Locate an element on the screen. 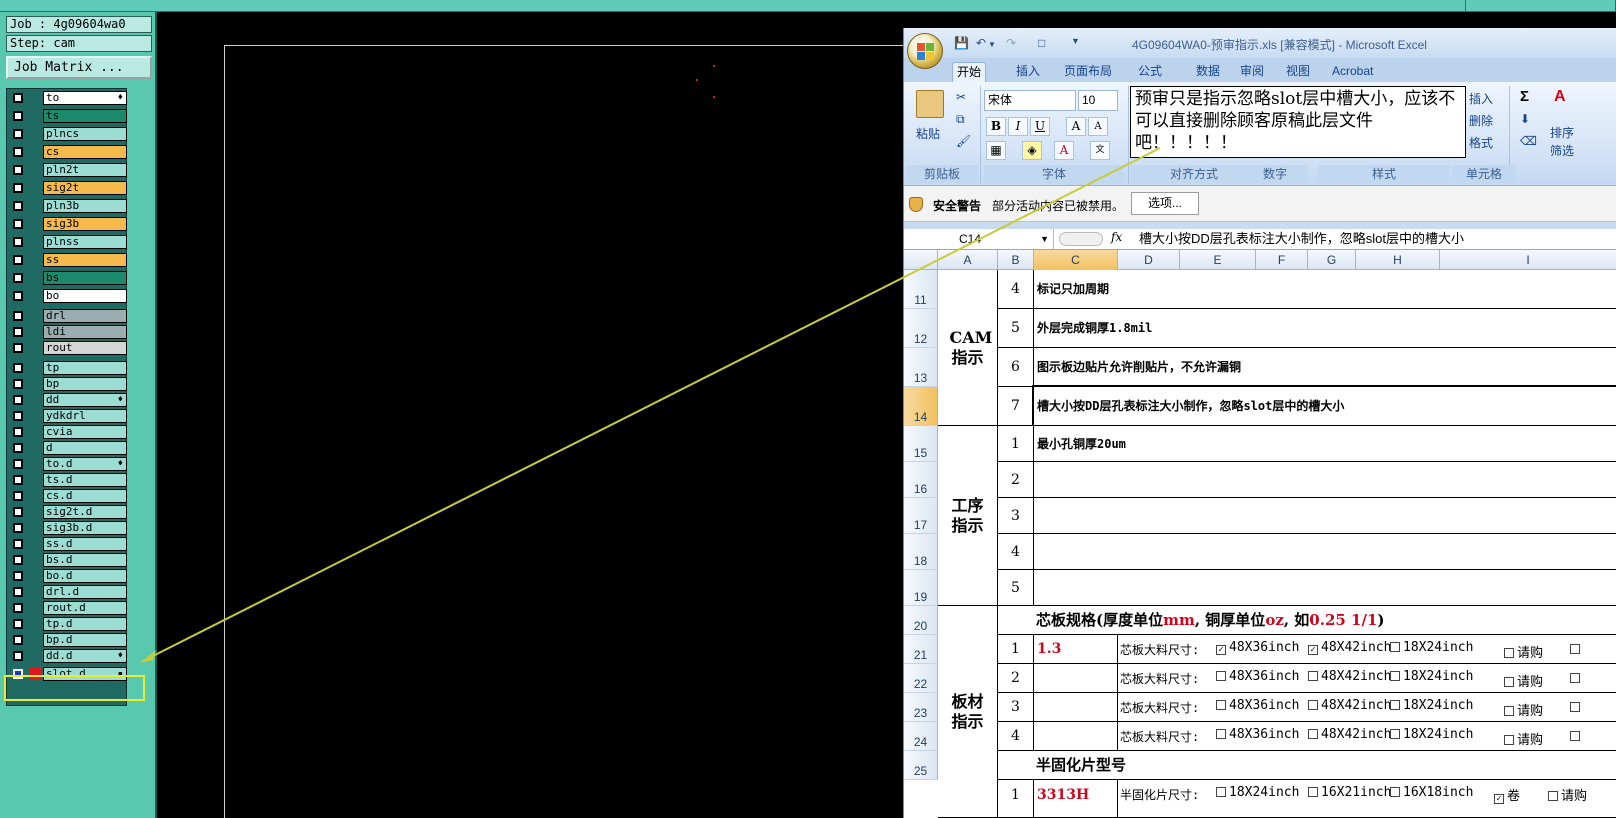  bold-button: B is located at coordinates (996, 126).